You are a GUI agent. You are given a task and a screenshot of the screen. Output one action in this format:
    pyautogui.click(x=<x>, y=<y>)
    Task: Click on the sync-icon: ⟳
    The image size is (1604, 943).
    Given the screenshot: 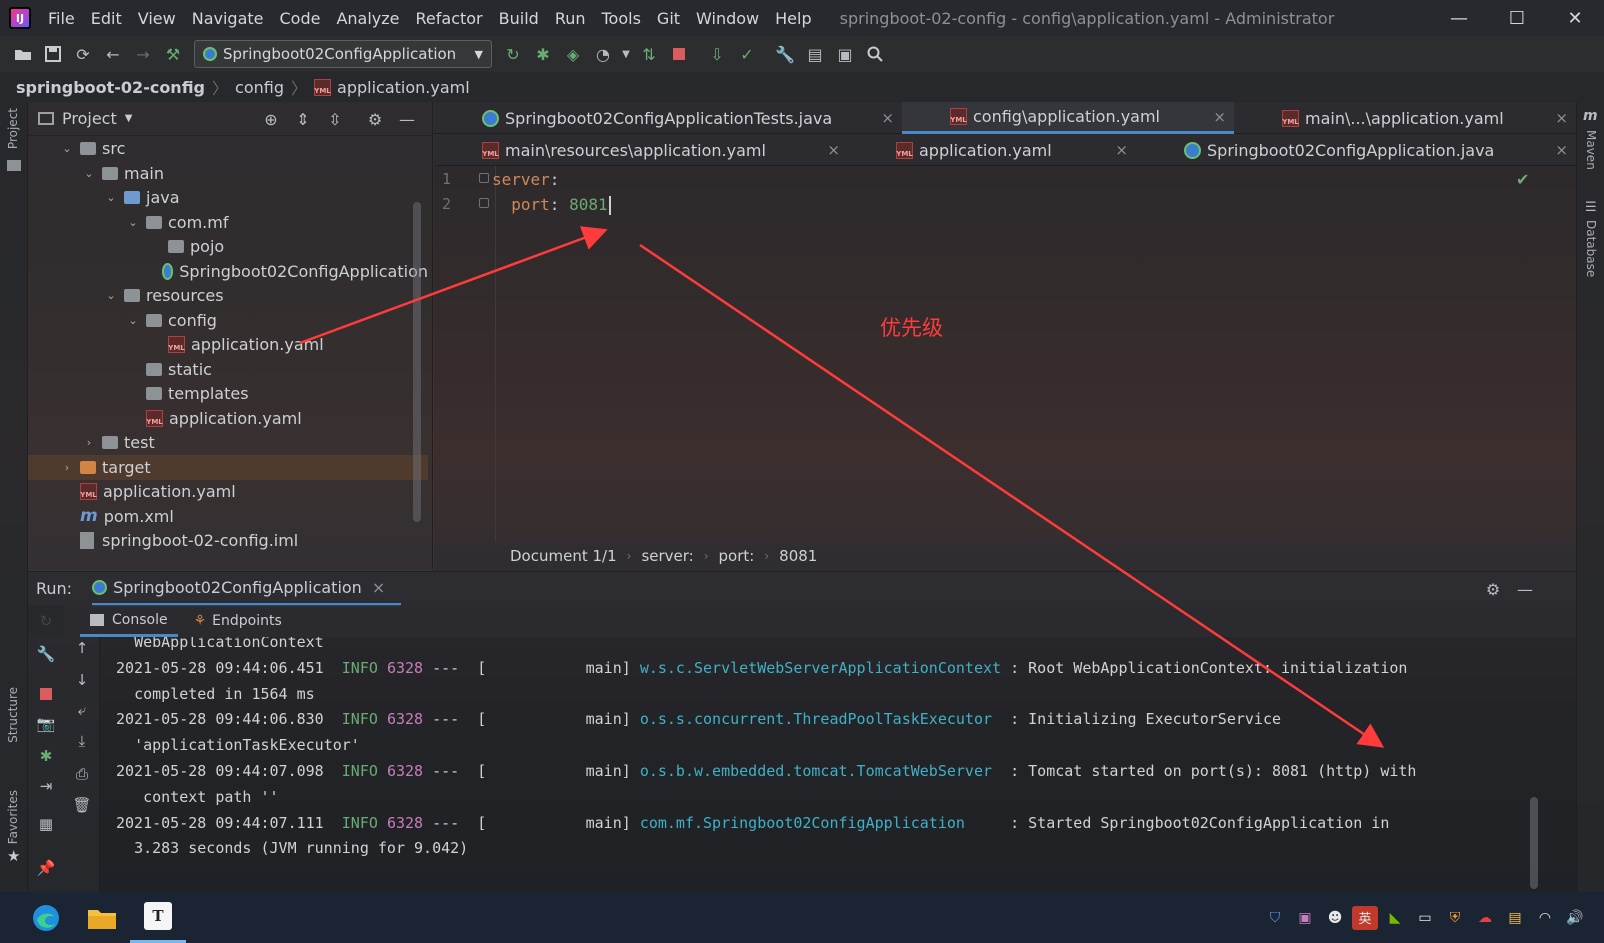 What is the action you would take?
    pyautogui.click(x=83, y=54)
    